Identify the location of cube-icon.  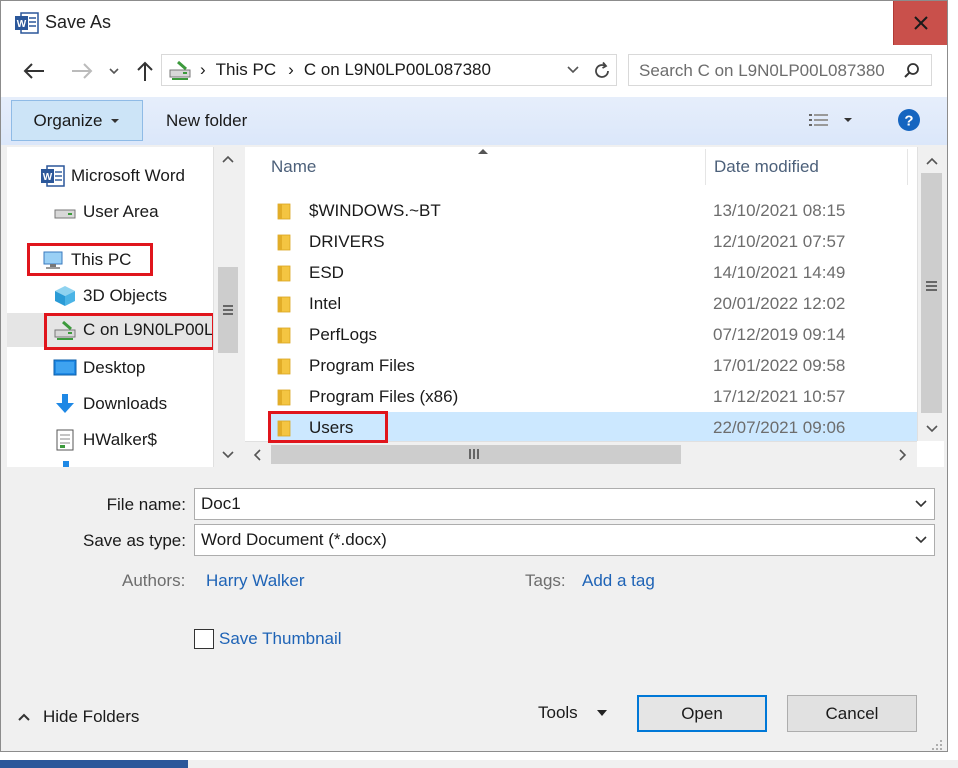
(65, 296).